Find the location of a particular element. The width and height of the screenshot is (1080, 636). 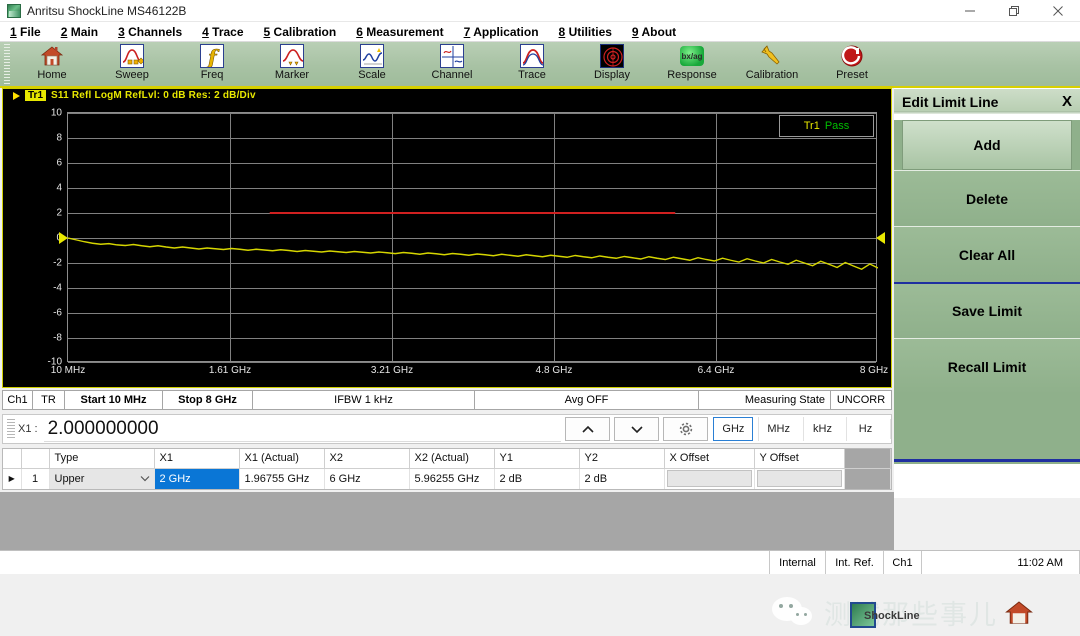

col-x-offset: X Offset is located at coordinates (709, 459).